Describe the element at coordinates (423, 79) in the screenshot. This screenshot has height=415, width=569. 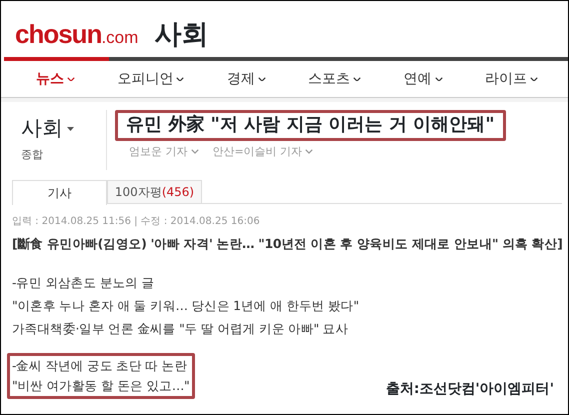
I see `nav-item: 연예` at that location.